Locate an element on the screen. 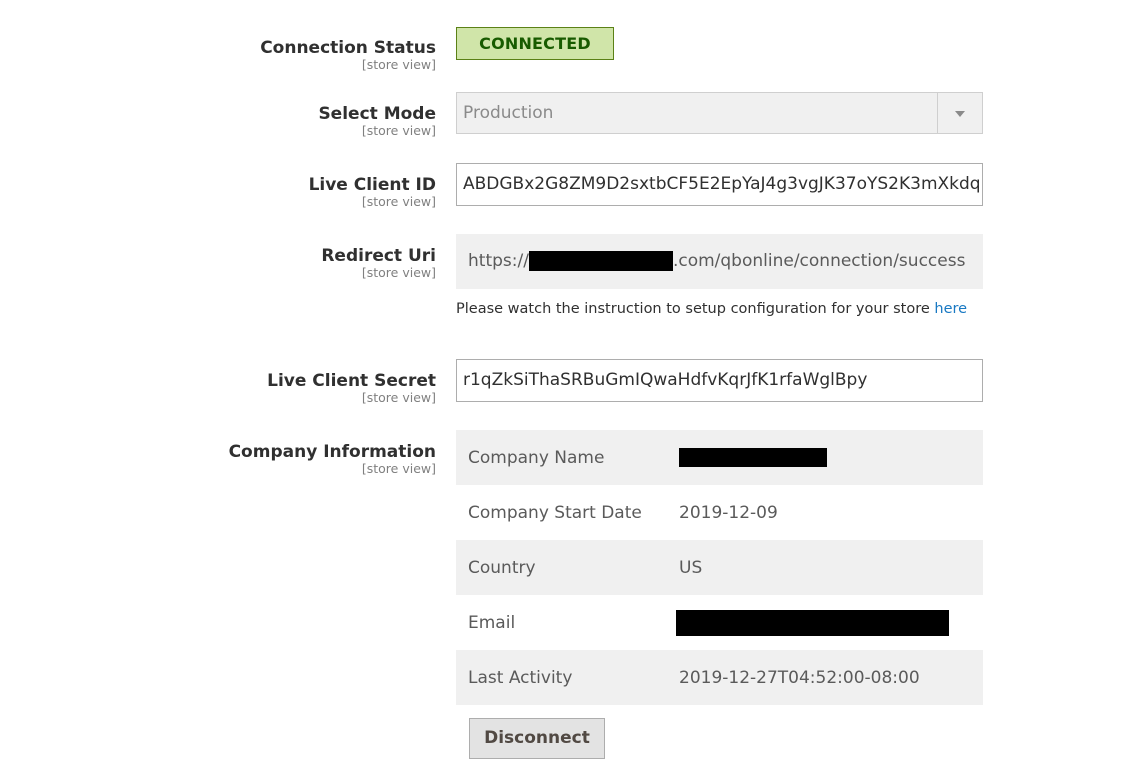  company-information-label-group: Company Information [store view] is located at coordinates (332, 459).